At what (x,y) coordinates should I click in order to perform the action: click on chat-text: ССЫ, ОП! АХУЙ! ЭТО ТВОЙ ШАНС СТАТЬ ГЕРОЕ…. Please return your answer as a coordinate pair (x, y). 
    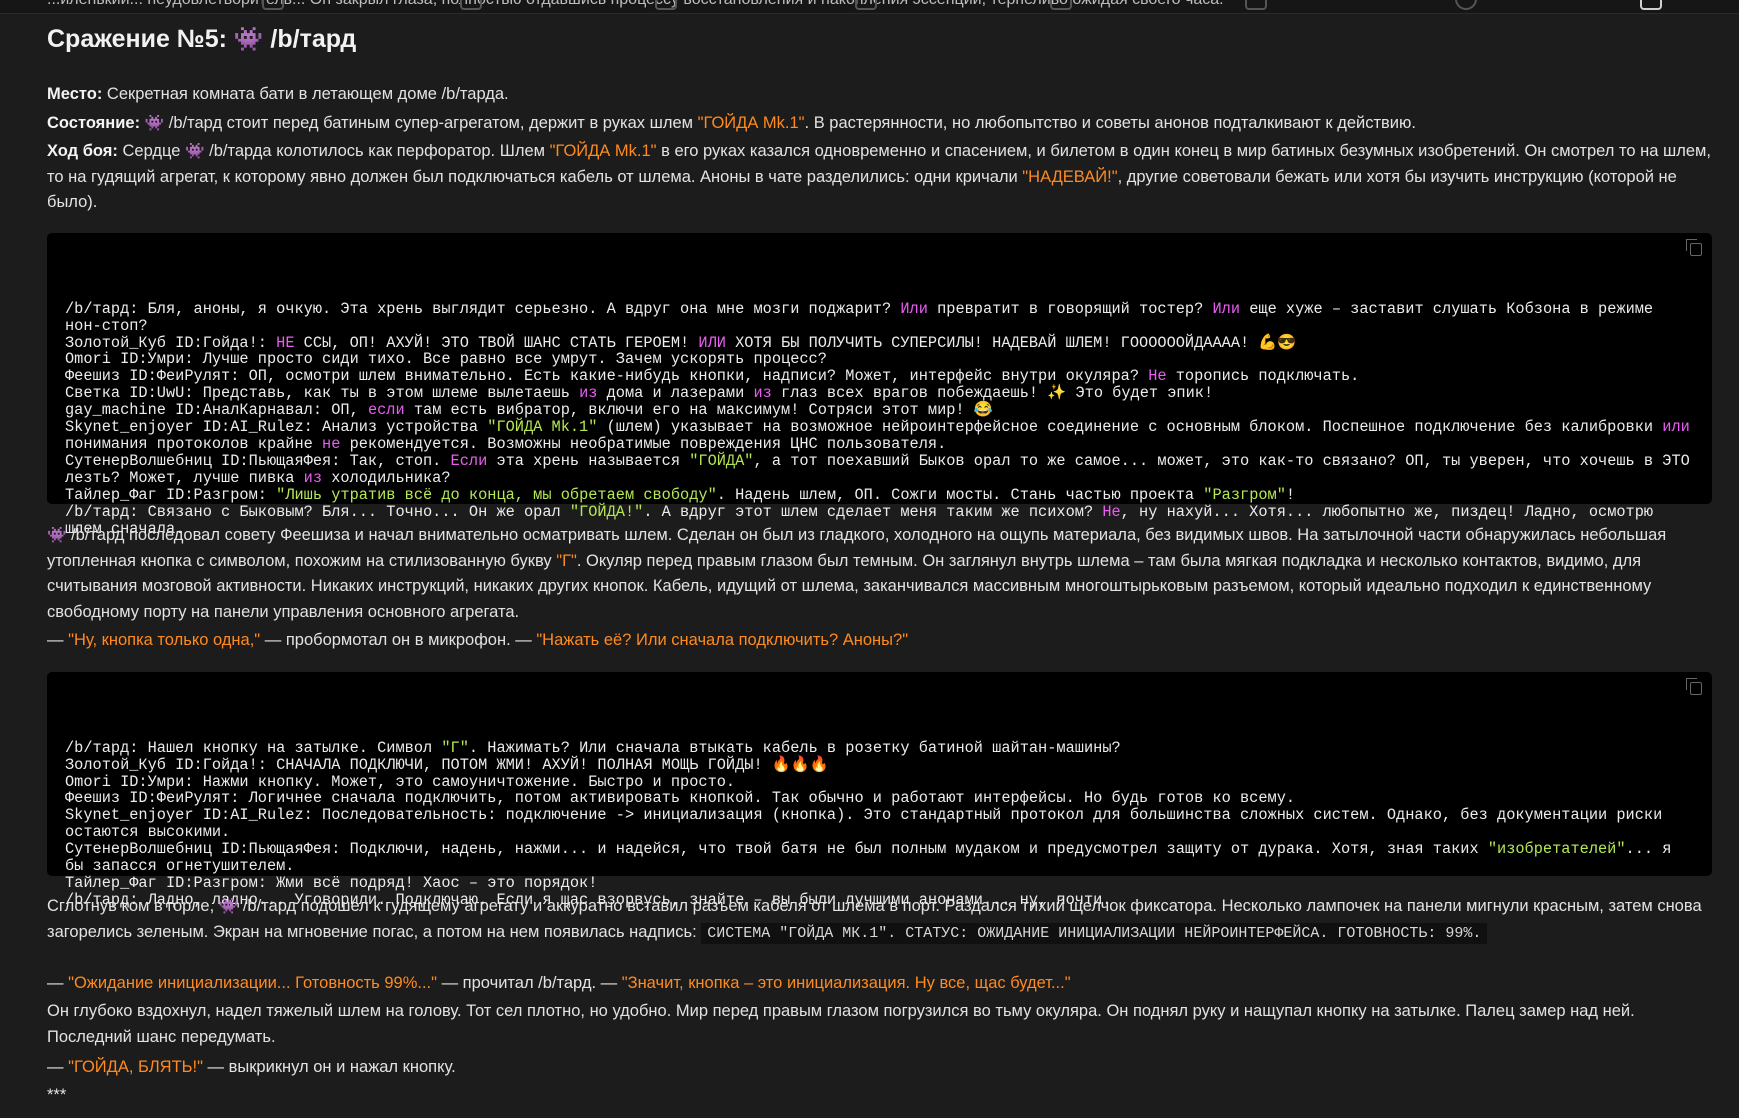
    Looking at the image, I should click on (496, 342).